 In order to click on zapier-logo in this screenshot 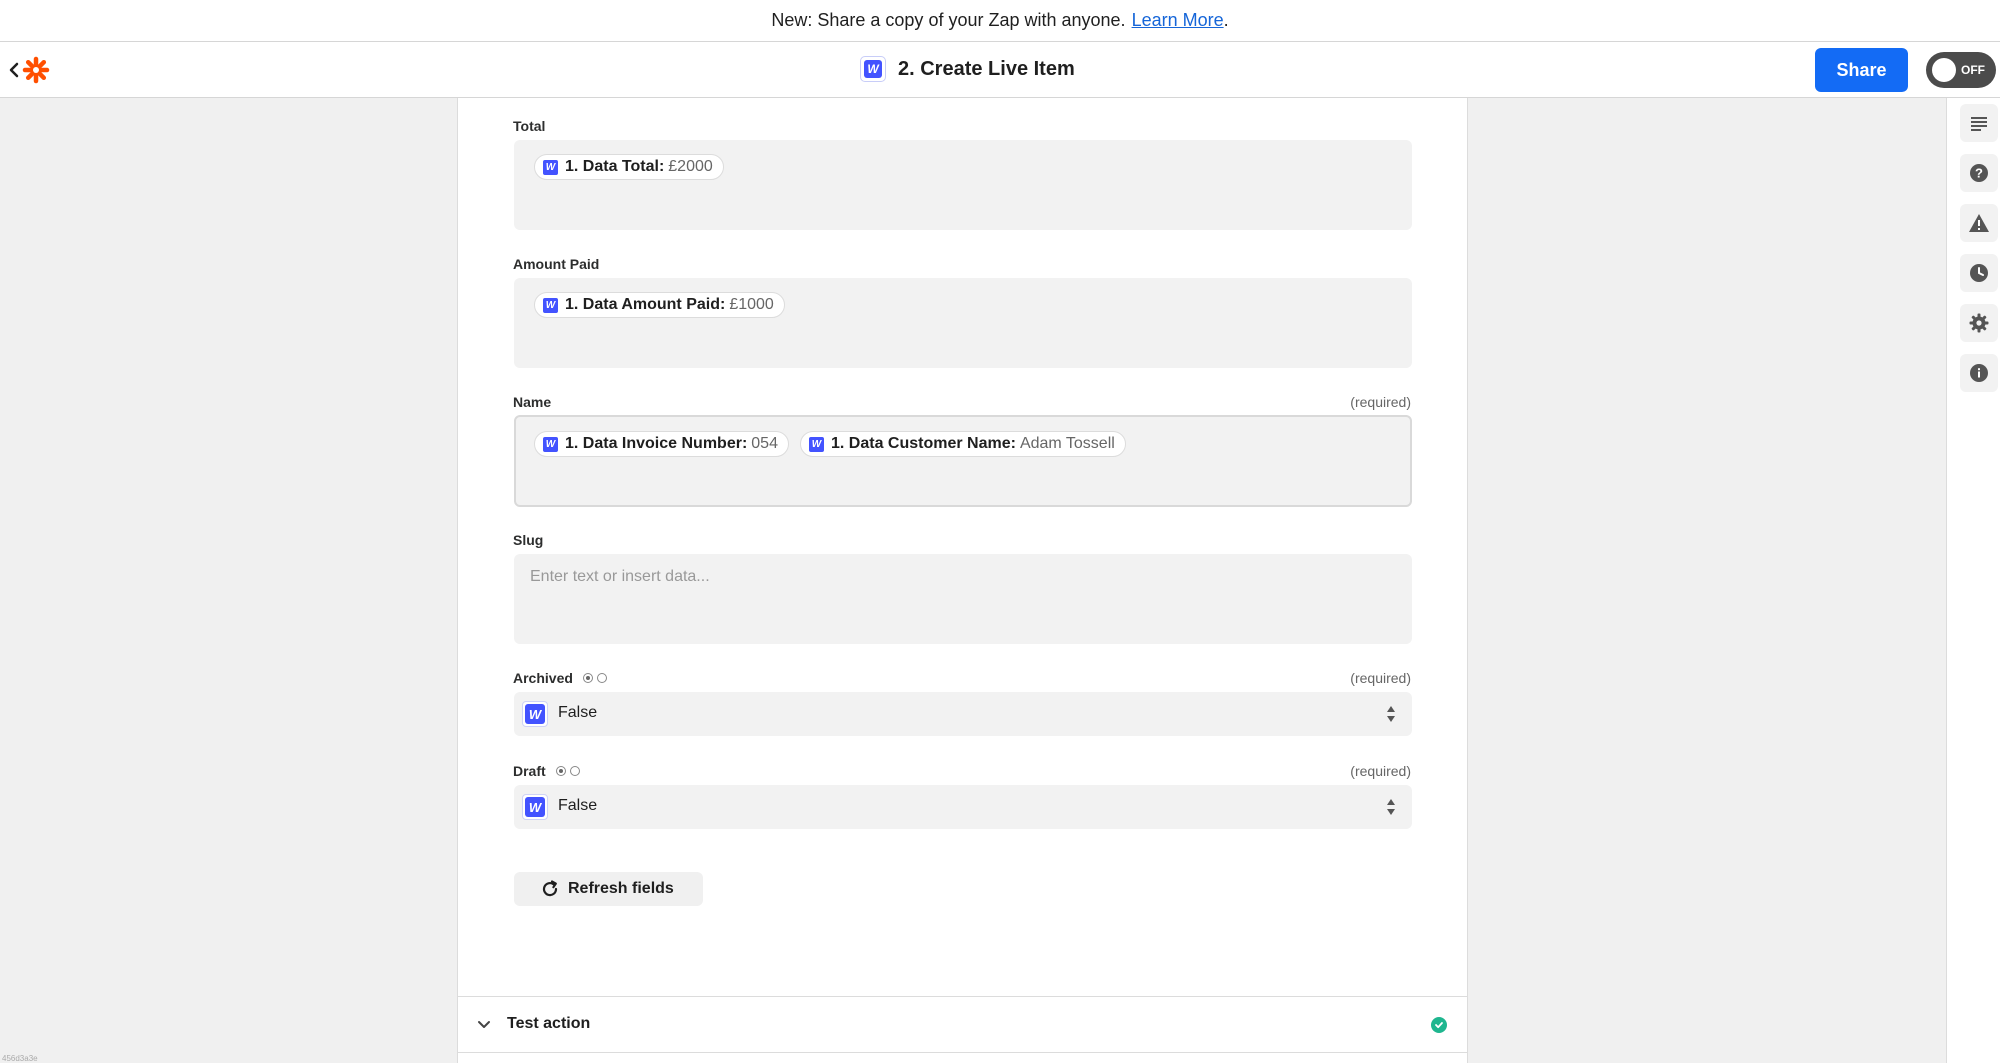, I will do `click(36, 70)`.